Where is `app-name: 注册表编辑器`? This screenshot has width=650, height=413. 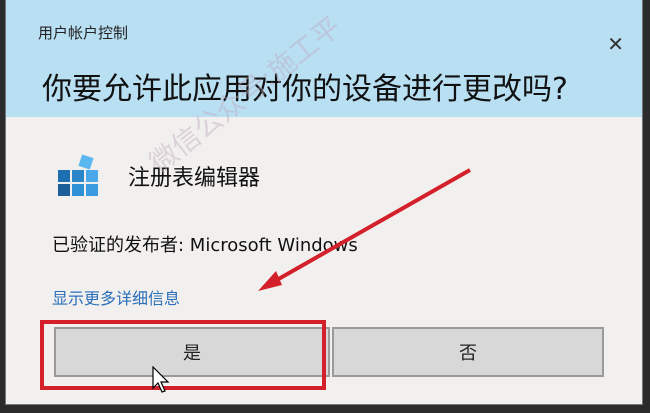
app-name: 注册表编辑器 is located at coordinates (194, 178).